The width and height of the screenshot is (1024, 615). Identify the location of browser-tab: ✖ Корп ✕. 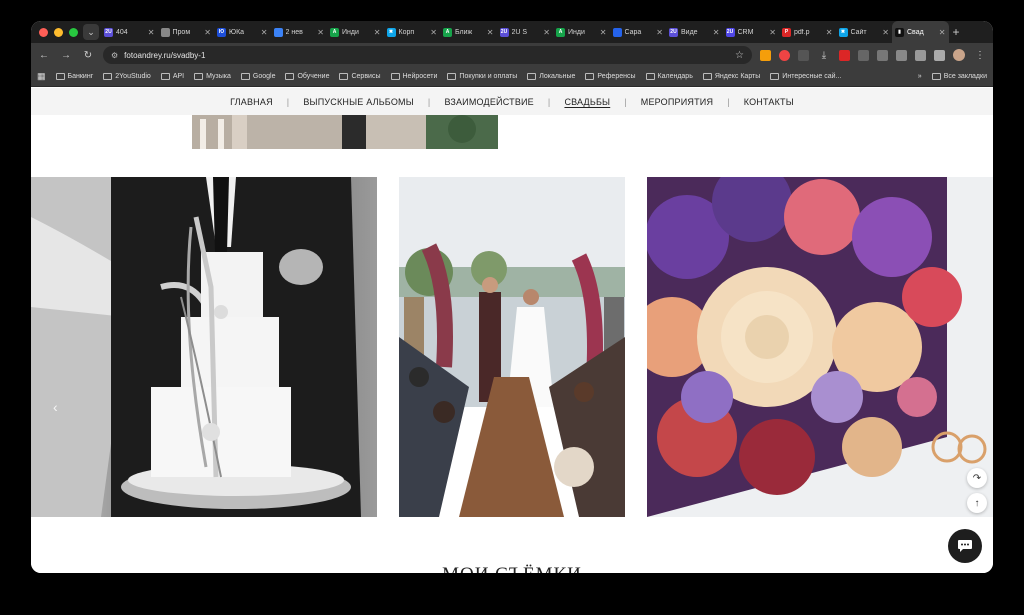
(412, 32).